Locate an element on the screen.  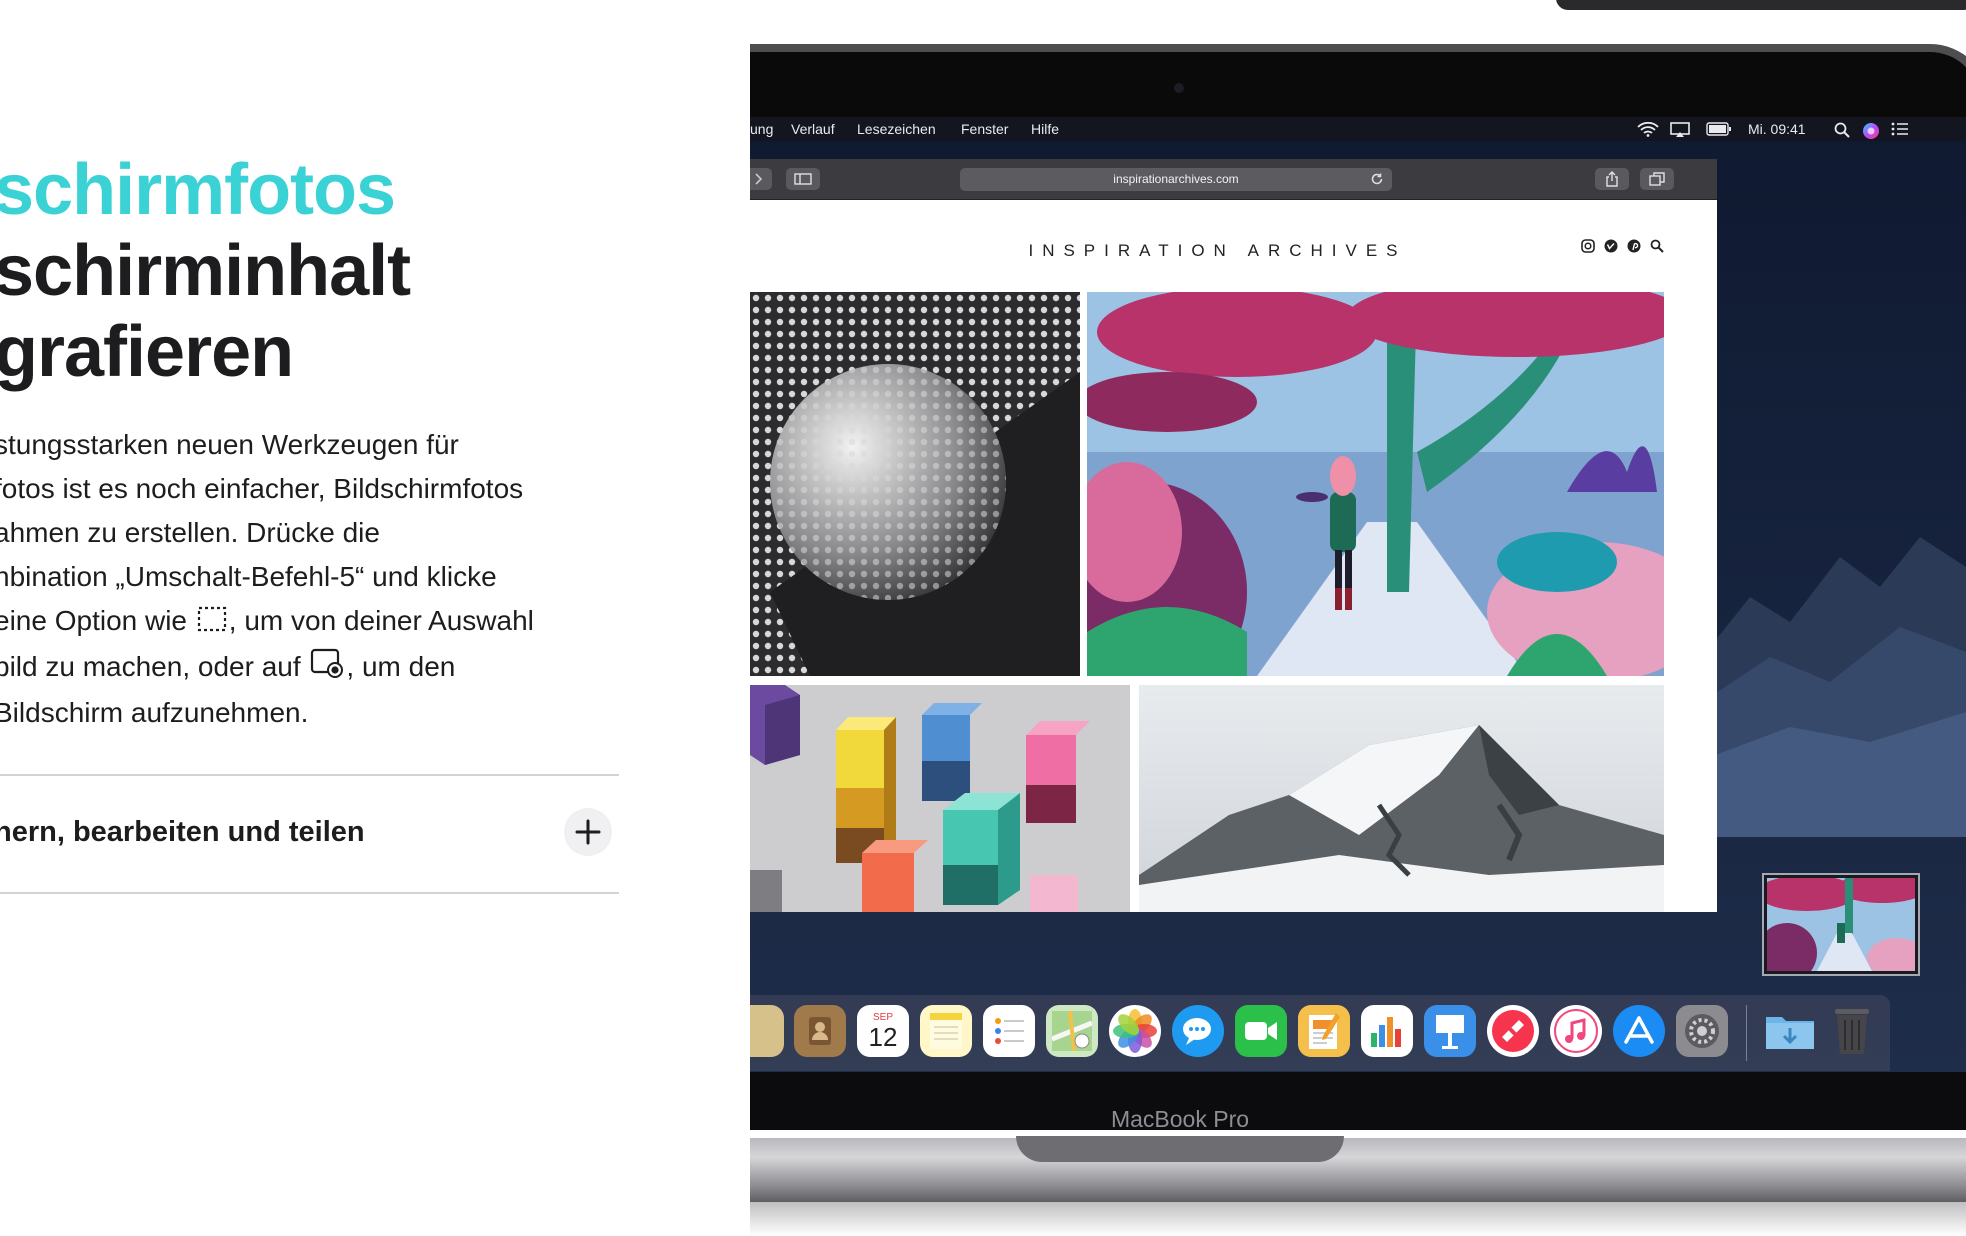
body-line: stungsstarken neuen Werkzeugen für is located at coordinates (229, 444).